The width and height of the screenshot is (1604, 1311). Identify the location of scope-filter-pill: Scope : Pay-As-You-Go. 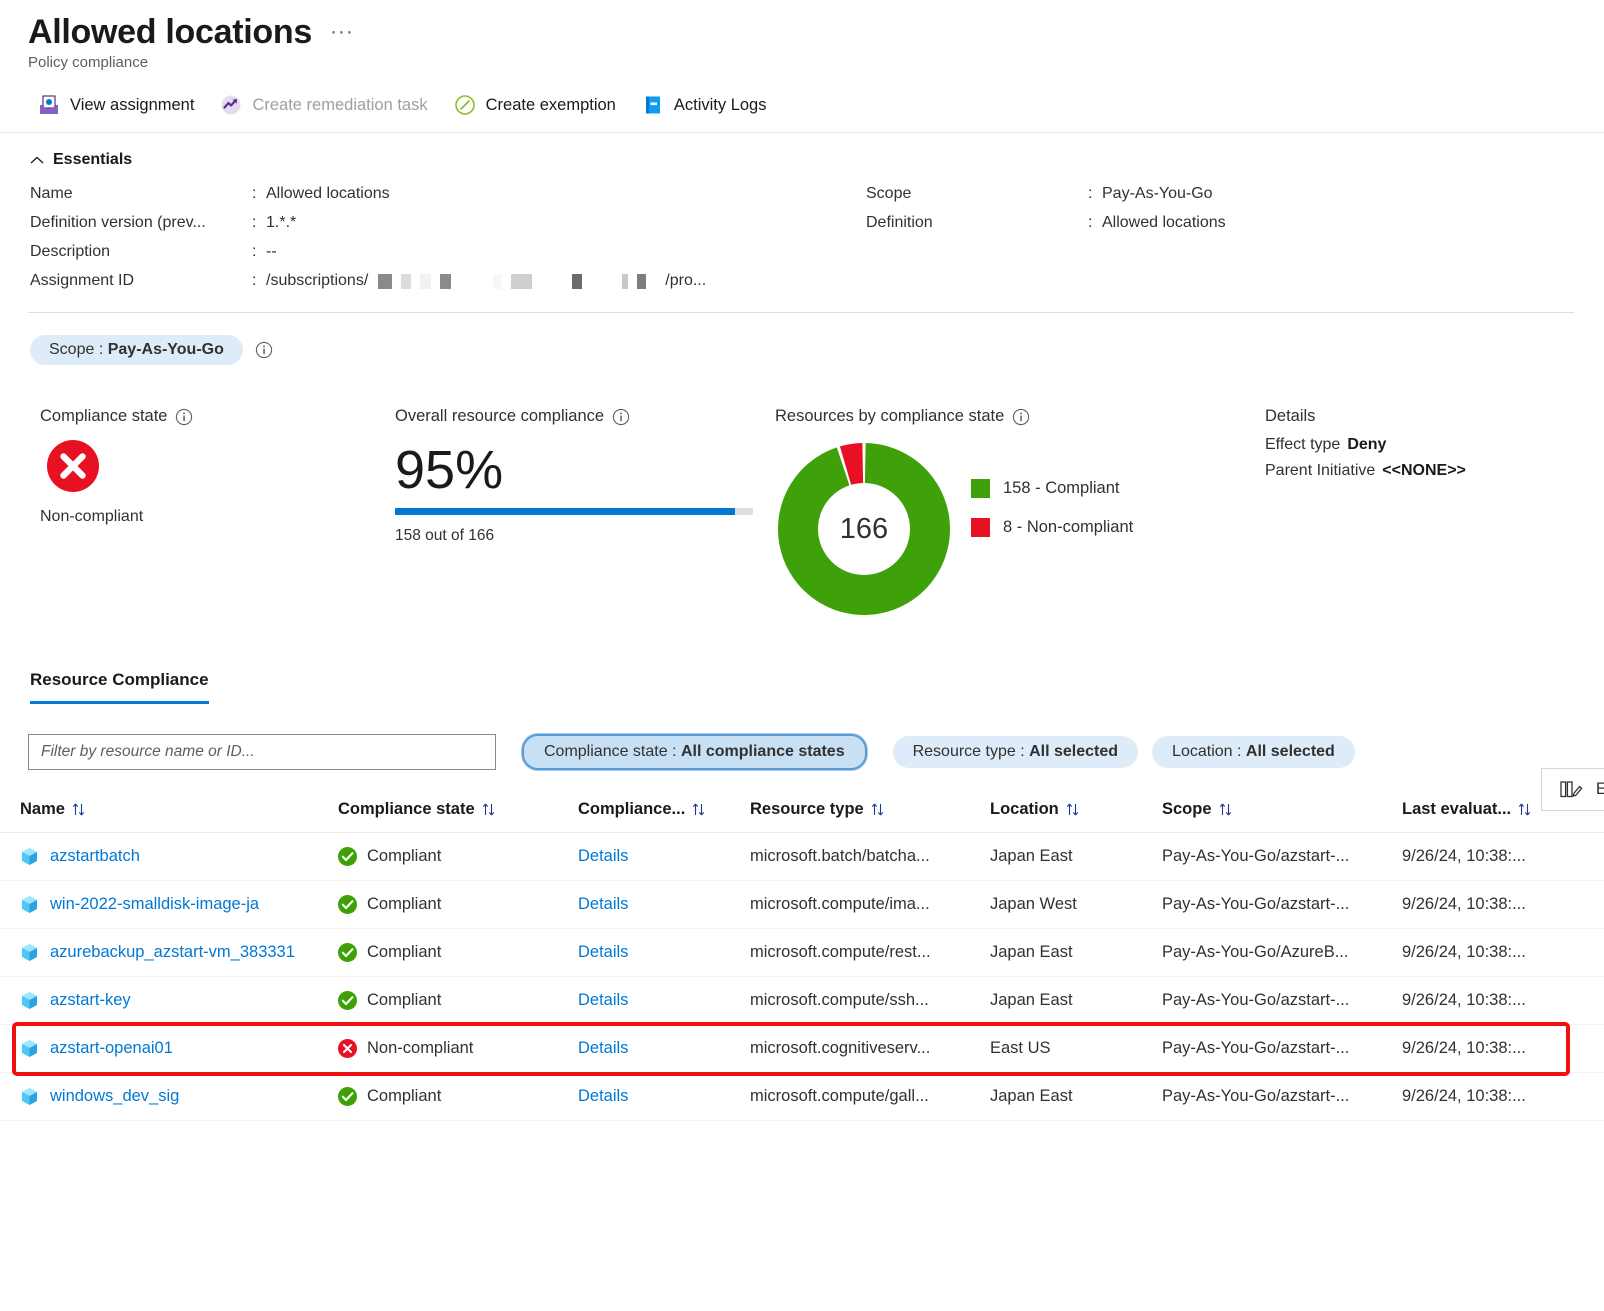
(136, 350).